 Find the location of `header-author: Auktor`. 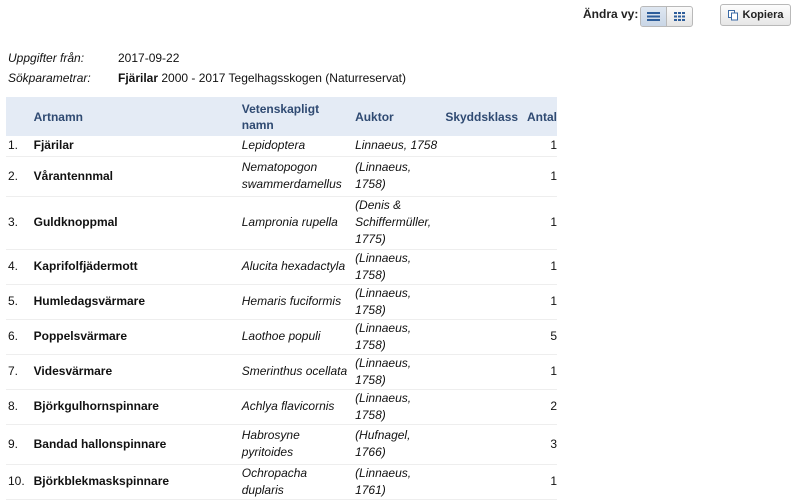

header-author: Auktor is located at coordinates (398, 116).